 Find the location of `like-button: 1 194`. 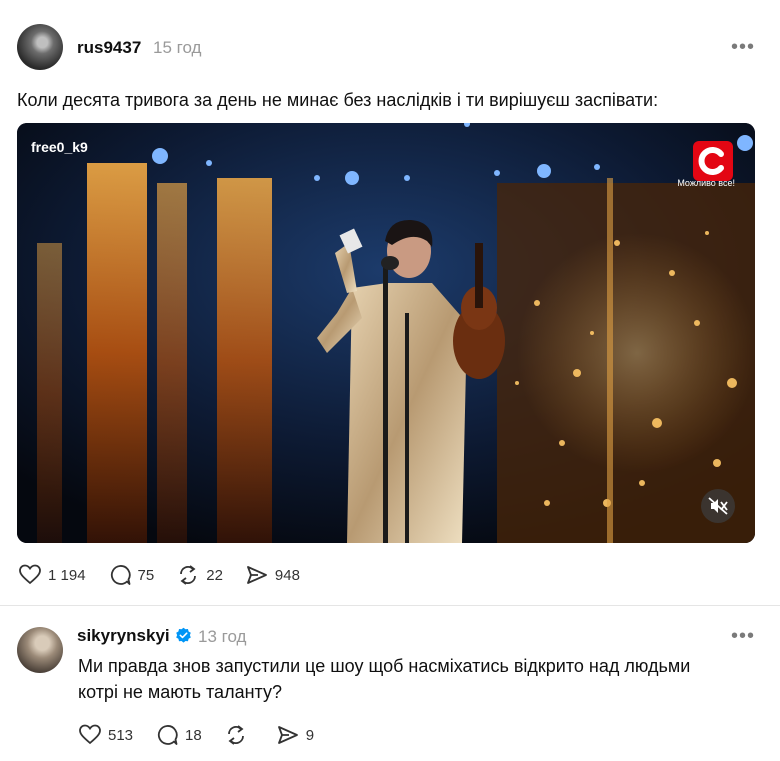

like-button: 1 194 is located at coordinates (52, 575).